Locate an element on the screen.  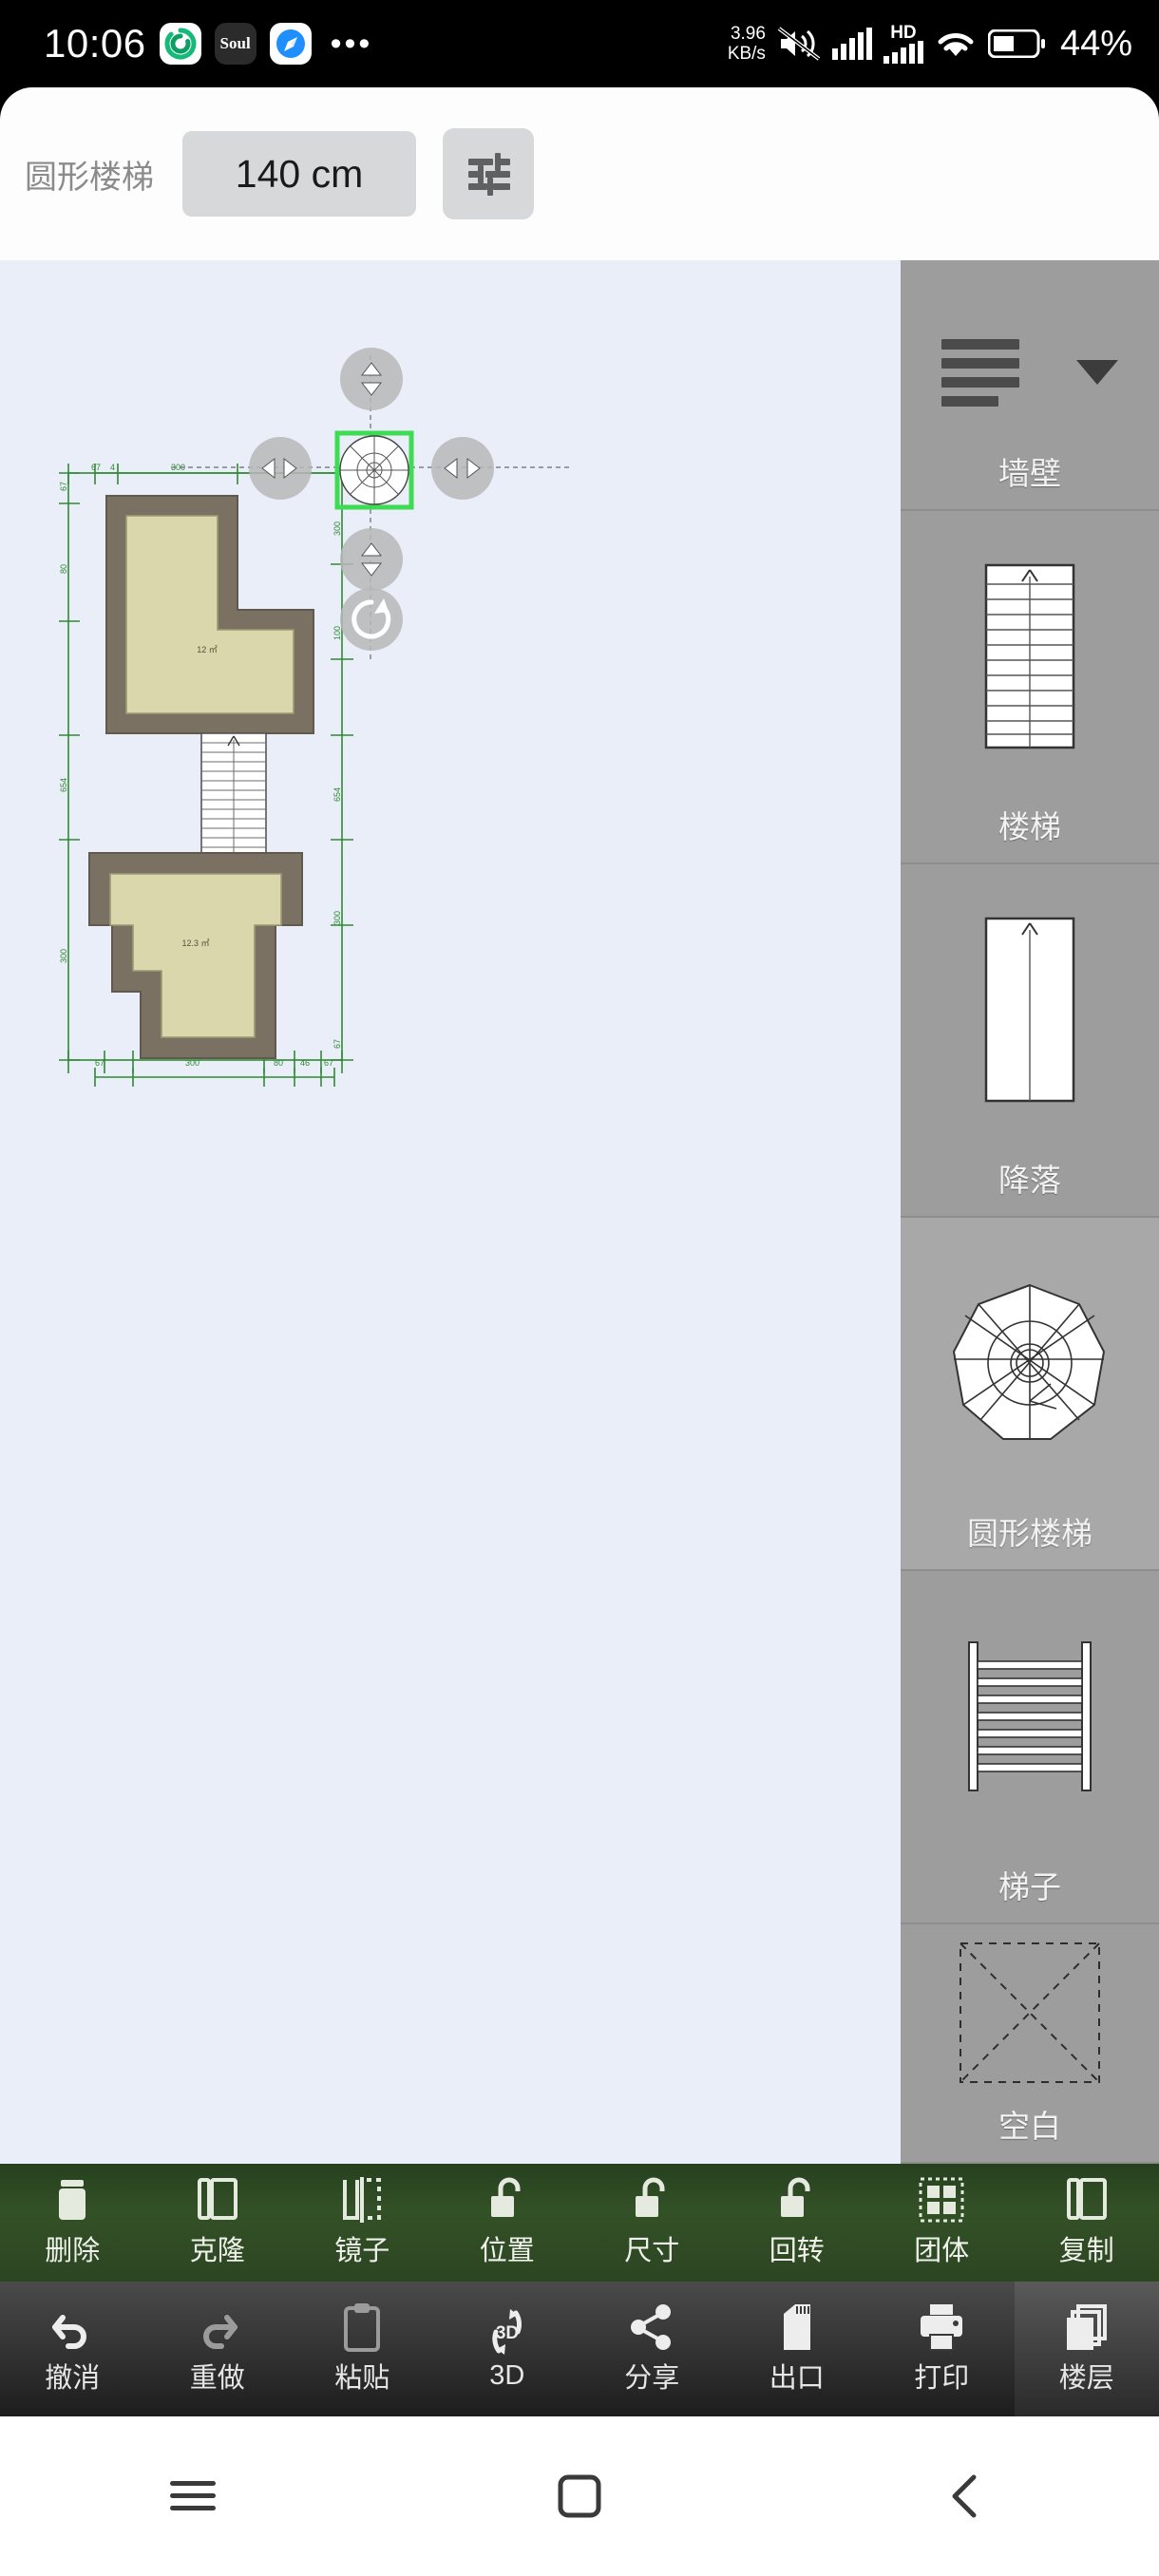
palette-item-label: 墙壁 is located at coordinates (1029, 473).